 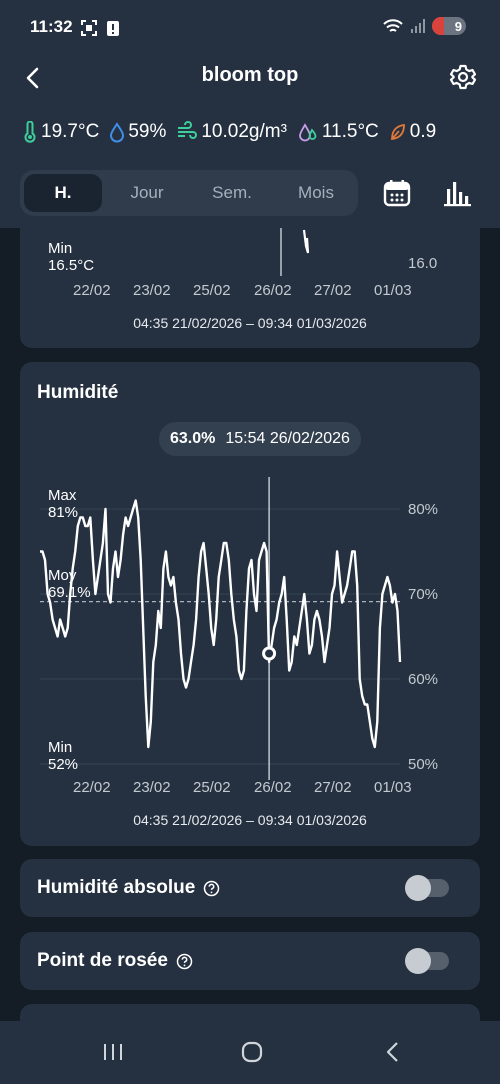 I want to click on temperature-line, so click(x=306, y=241).